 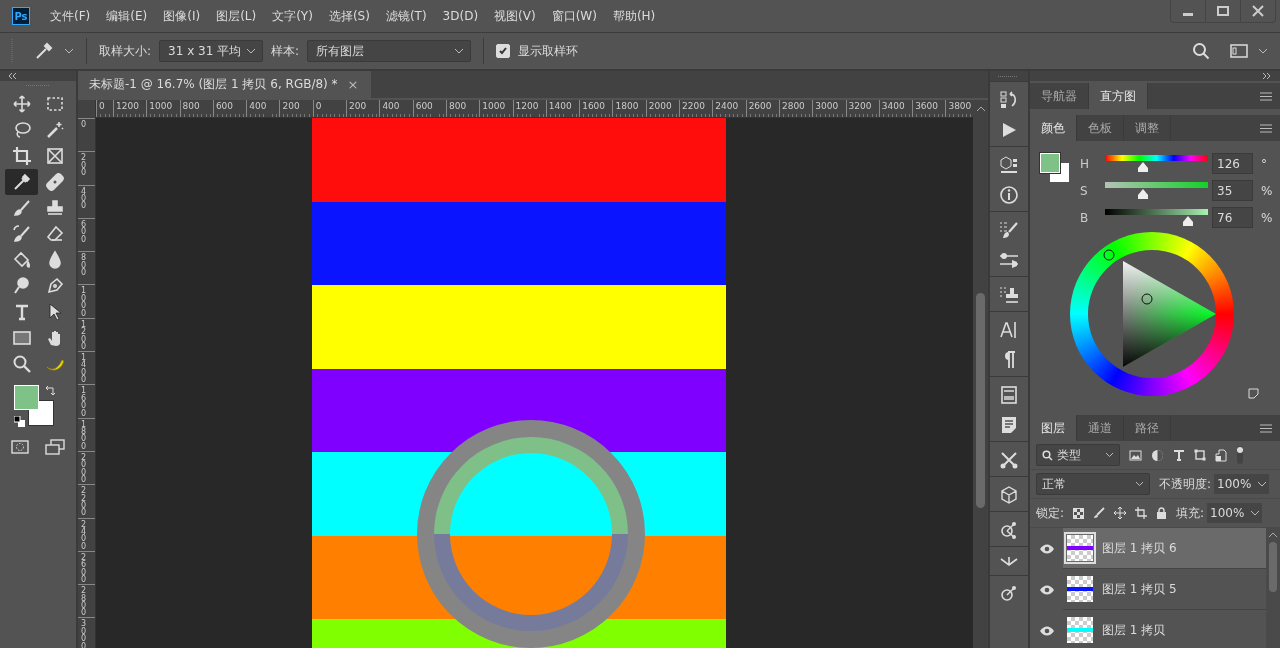 What do you see at coordinates (503, 51) in the screenshot?
I see `checkbox` at bounding box center [503, 51].